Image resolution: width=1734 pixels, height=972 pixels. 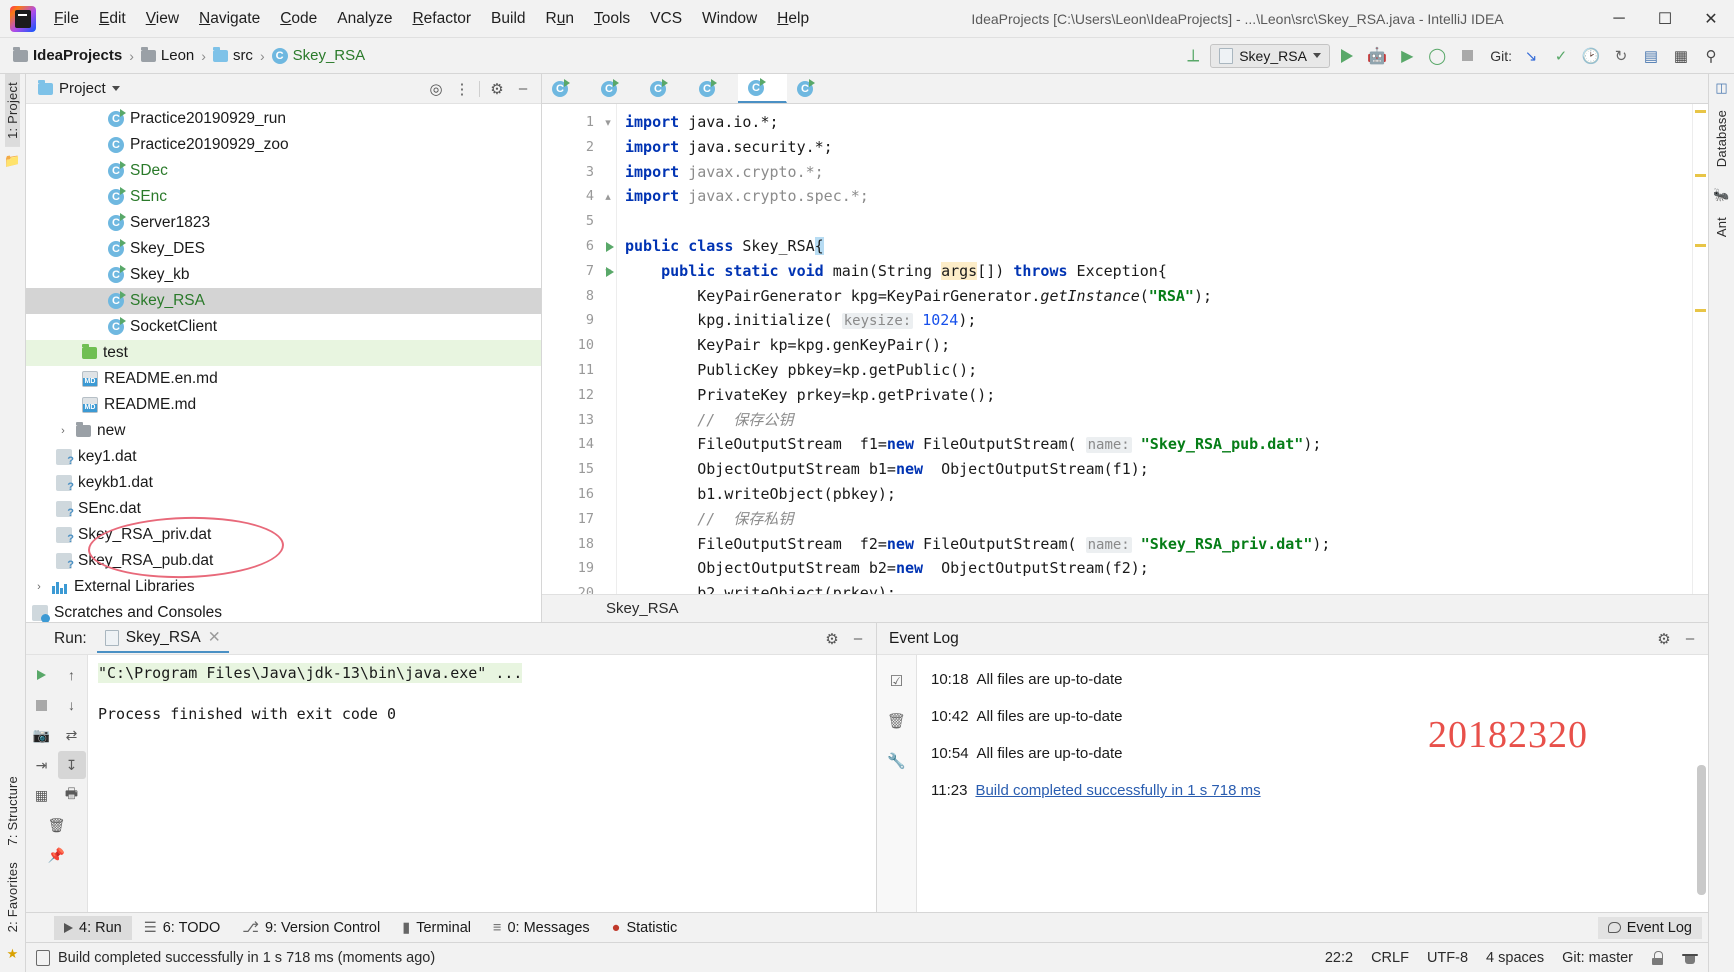 What do you see at coordinates (12, 110) in the screenshot?
I see `rail-button-project: 1: Project` at bounding box center [12, 110].